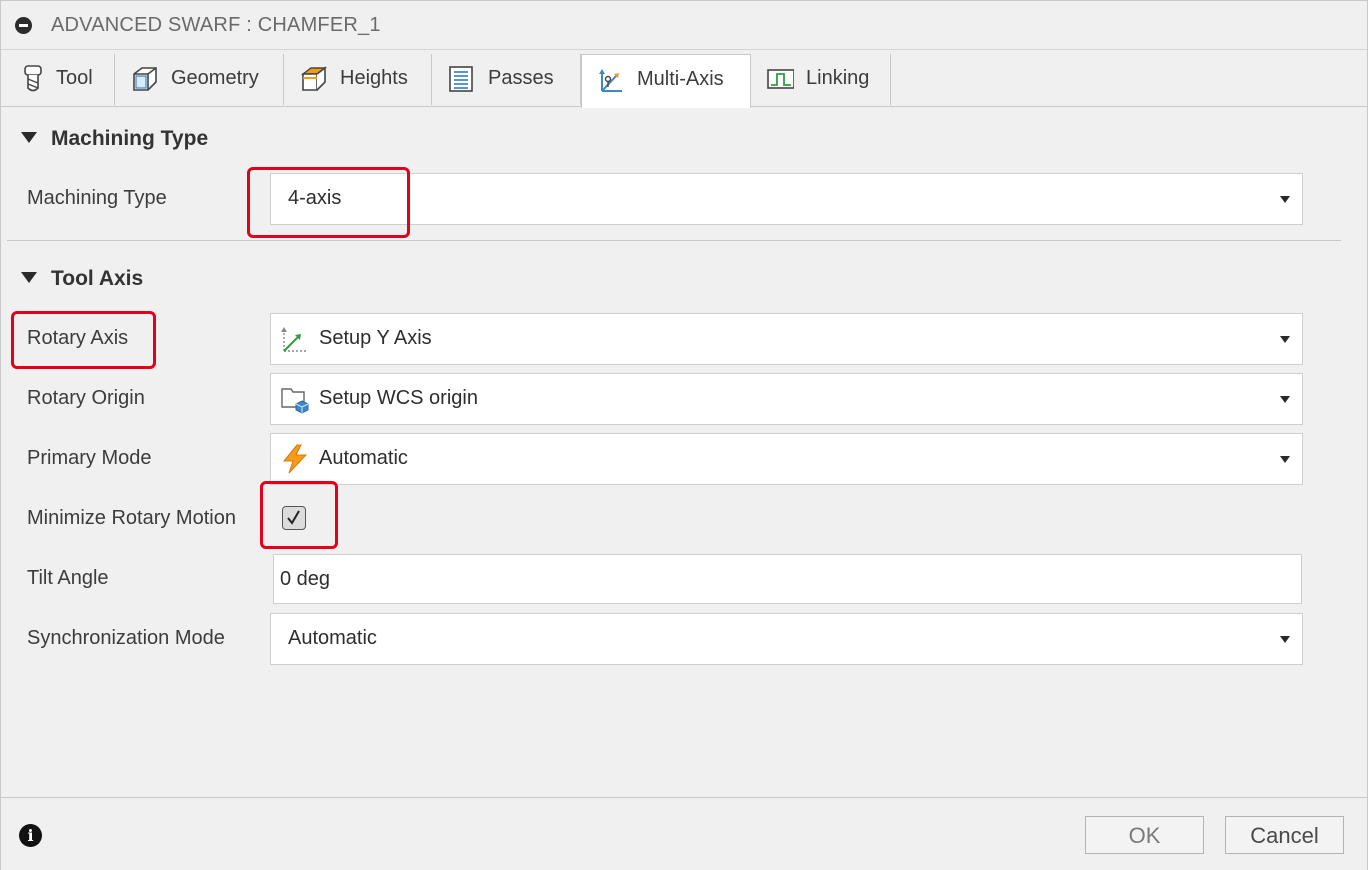 The width and height of the screenshot is (1368, 870). I want to click on rotary-axis-select: Setup Y Axis, so click(786, 339).